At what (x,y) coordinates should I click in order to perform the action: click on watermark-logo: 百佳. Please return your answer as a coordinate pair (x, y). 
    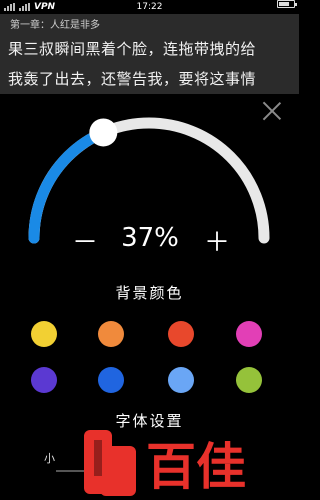
    Looking at the image, I should click on (165, 463).